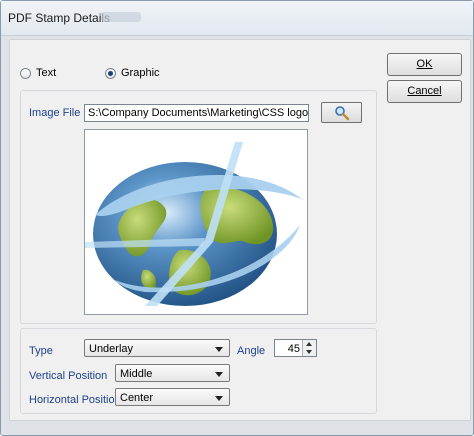  What do you see at coordinates (111, 349) in the screenshot?
I see `type-select-value: Underlay` at bounding box center [111, 349].